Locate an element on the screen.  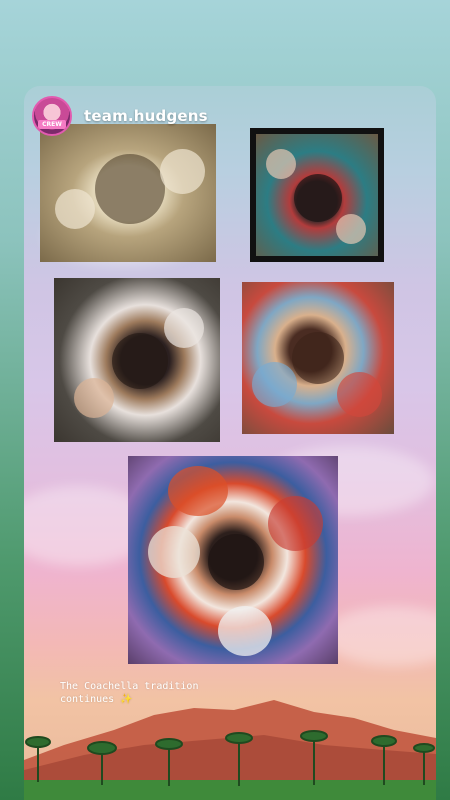
username: team.hudgens is located at coordinates (146, 116).